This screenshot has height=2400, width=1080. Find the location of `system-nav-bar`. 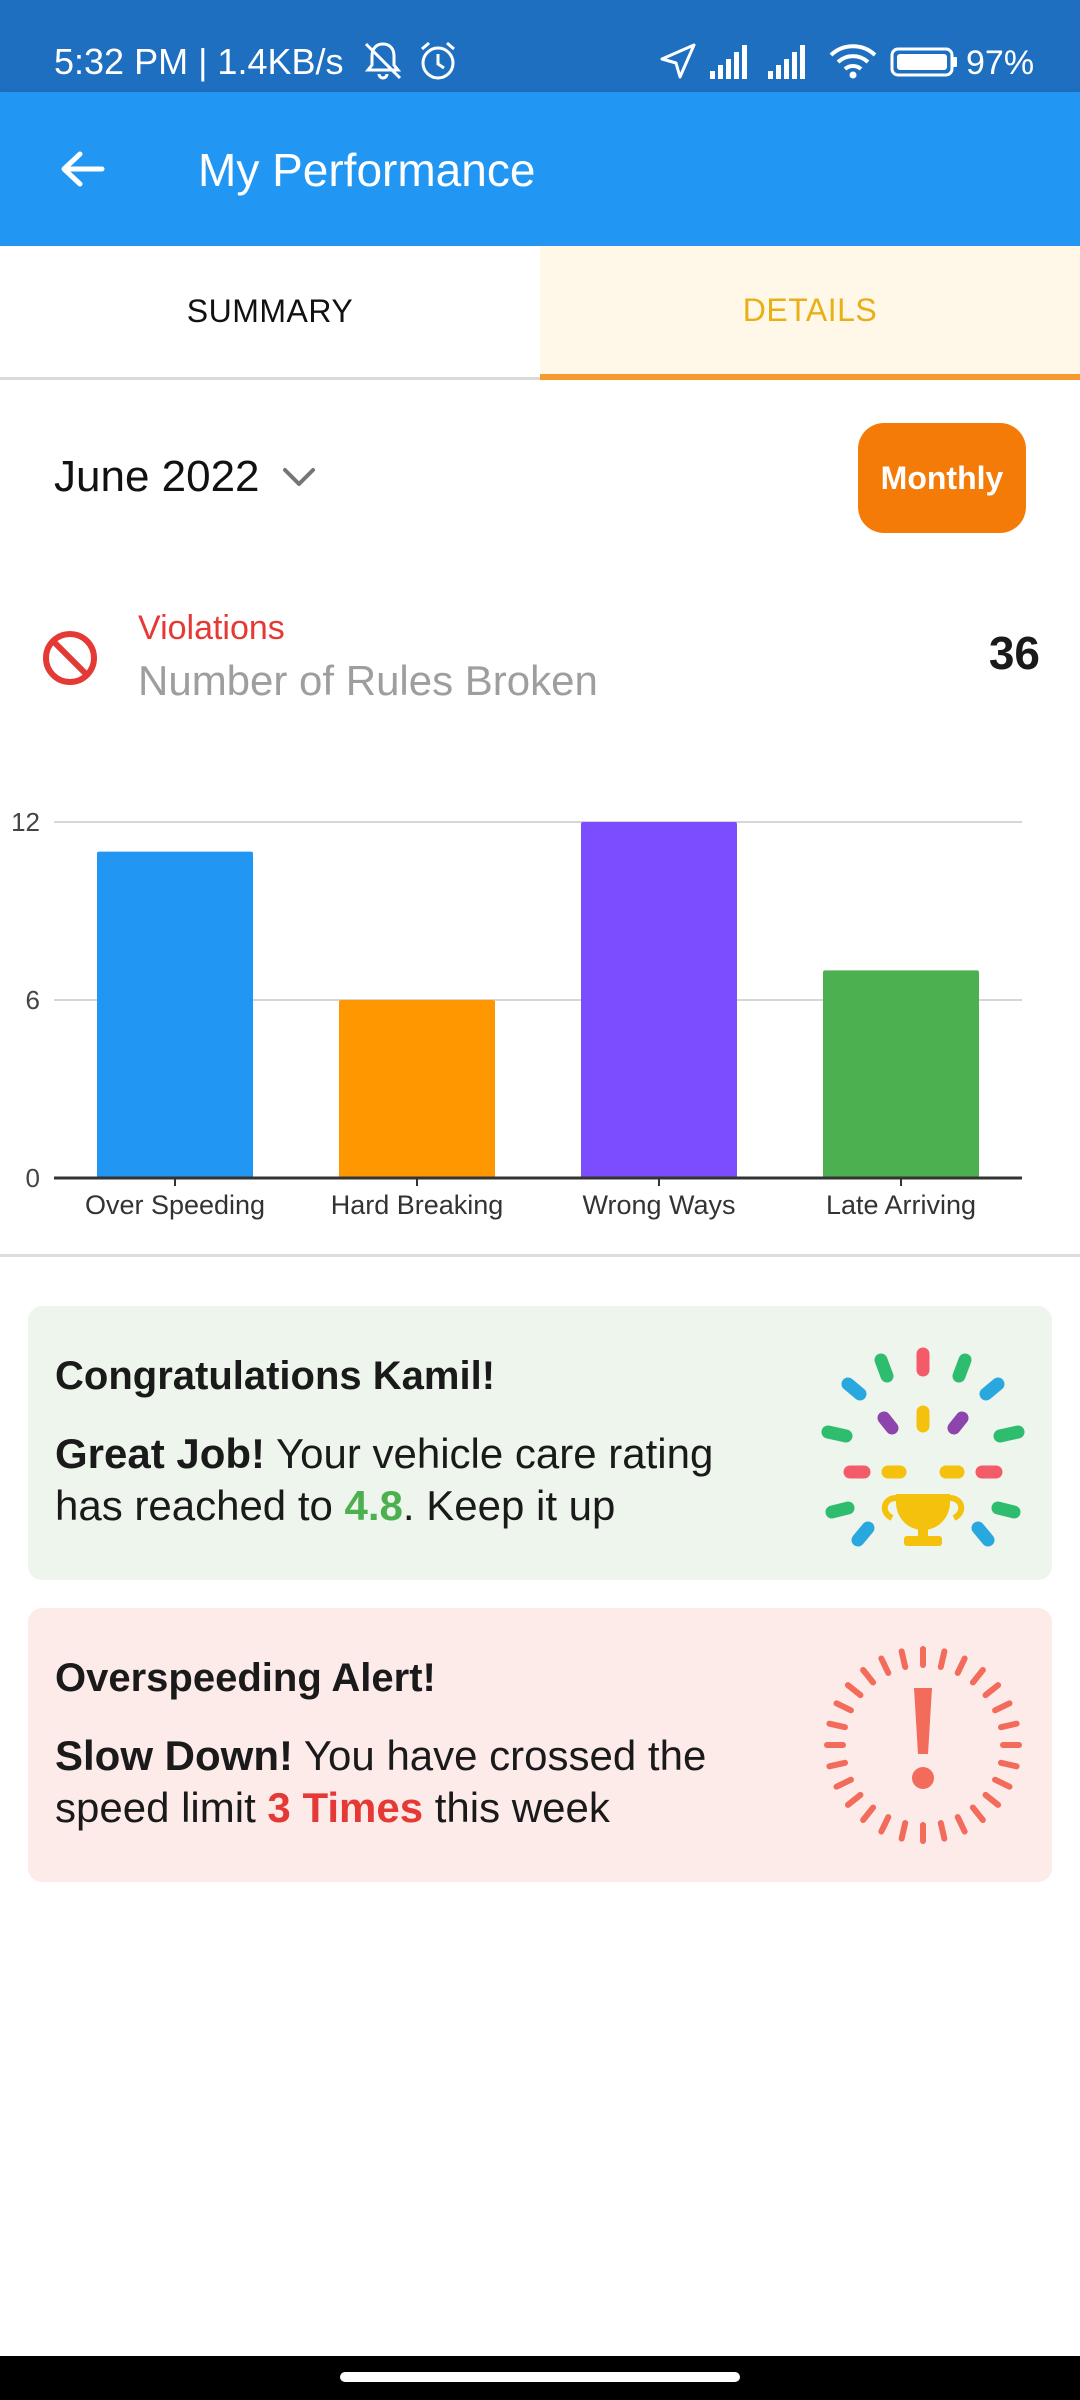

system-nav-bar is located at coordinates (540, 2378).